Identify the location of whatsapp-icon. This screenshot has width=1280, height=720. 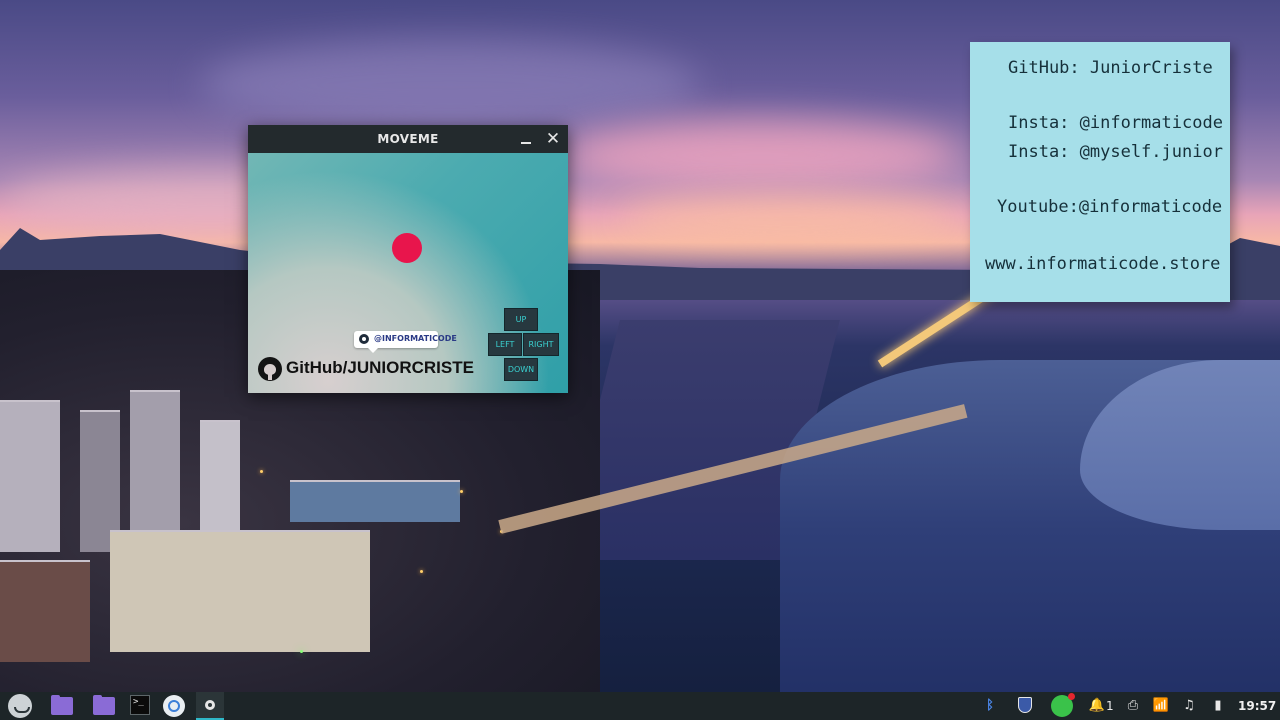
(1063, 705).